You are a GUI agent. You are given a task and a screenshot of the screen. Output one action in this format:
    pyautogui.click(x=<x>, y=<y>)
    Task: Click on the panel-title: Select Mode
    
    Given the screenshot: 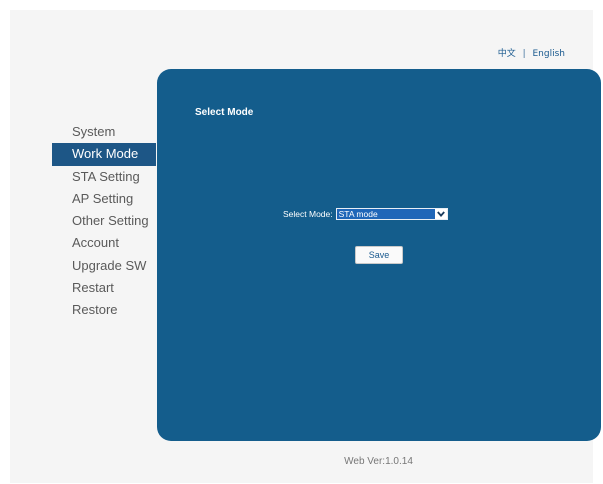 What is the action you would take?
    pyautogui.click(x=224, y=112)
    